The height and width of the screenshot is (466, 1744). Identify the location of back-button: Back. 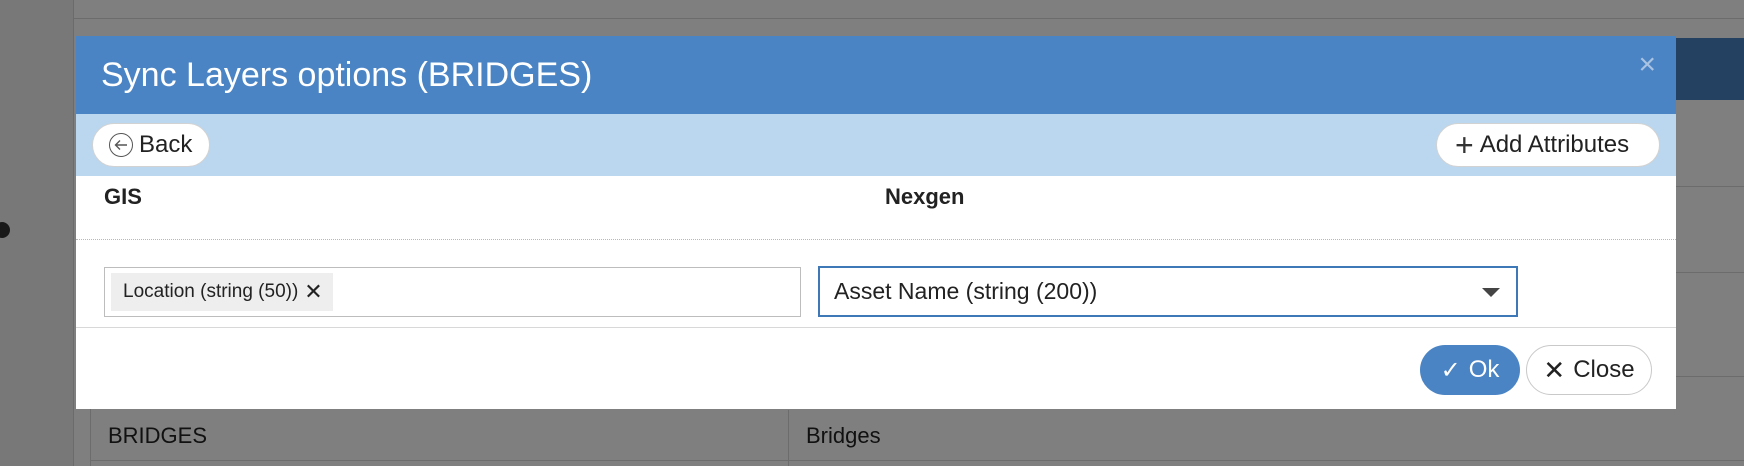
(151, 145).